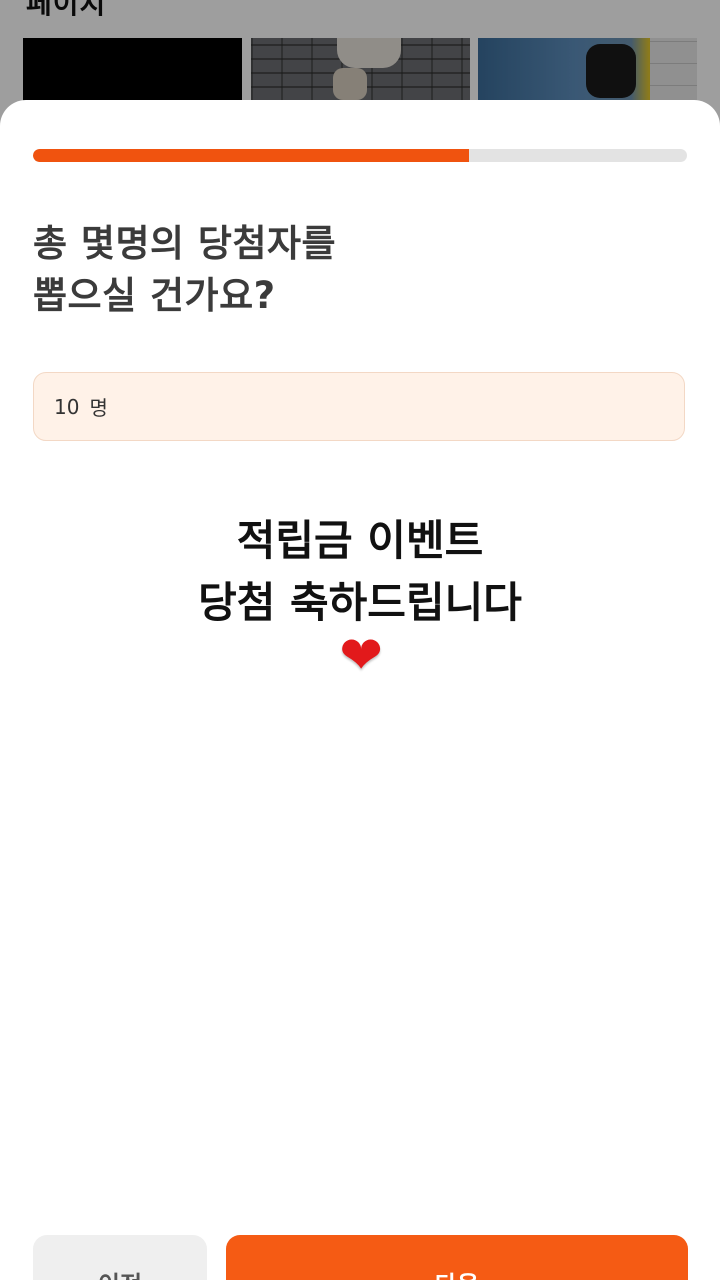  Describe the element at coordinates (353, 270) in the screenshot. I see `question-title: 총 몇명의 당첨자를 뽑으실 건가요?` at that location.